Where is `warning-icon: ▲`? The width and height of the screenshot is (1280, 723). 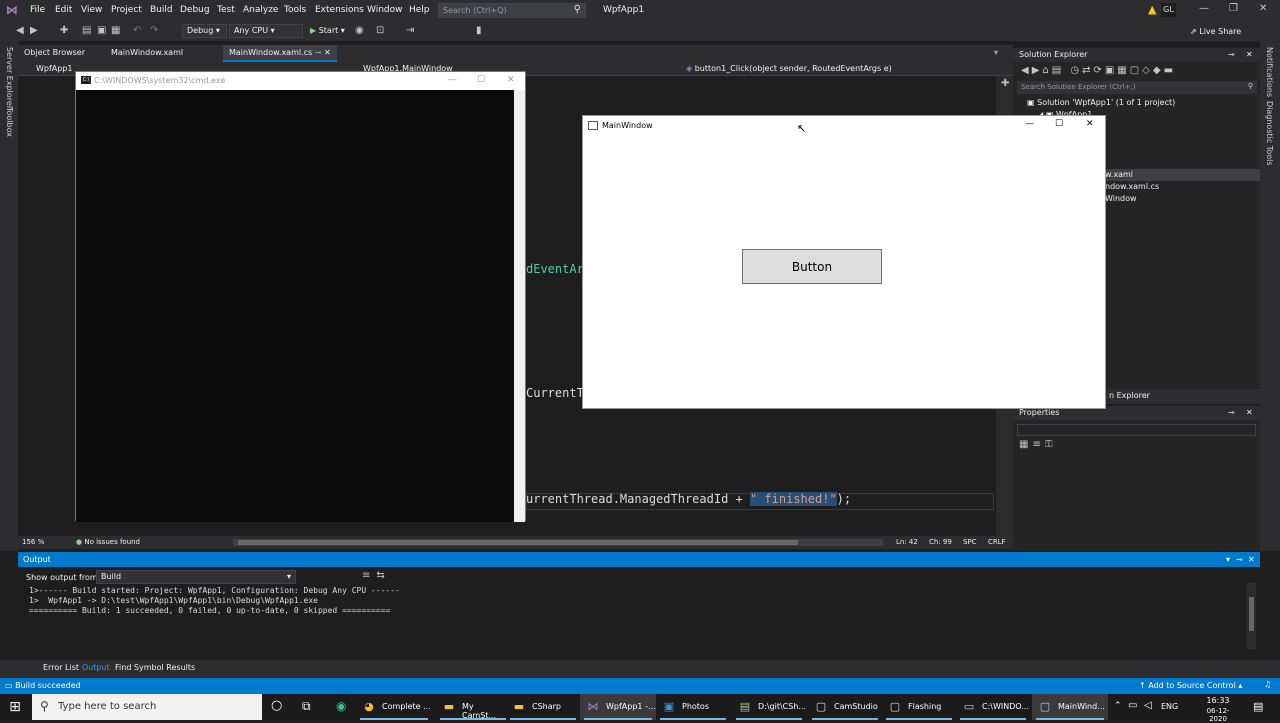 warning-icon: ▲ is located at coordinates (1152, 9).